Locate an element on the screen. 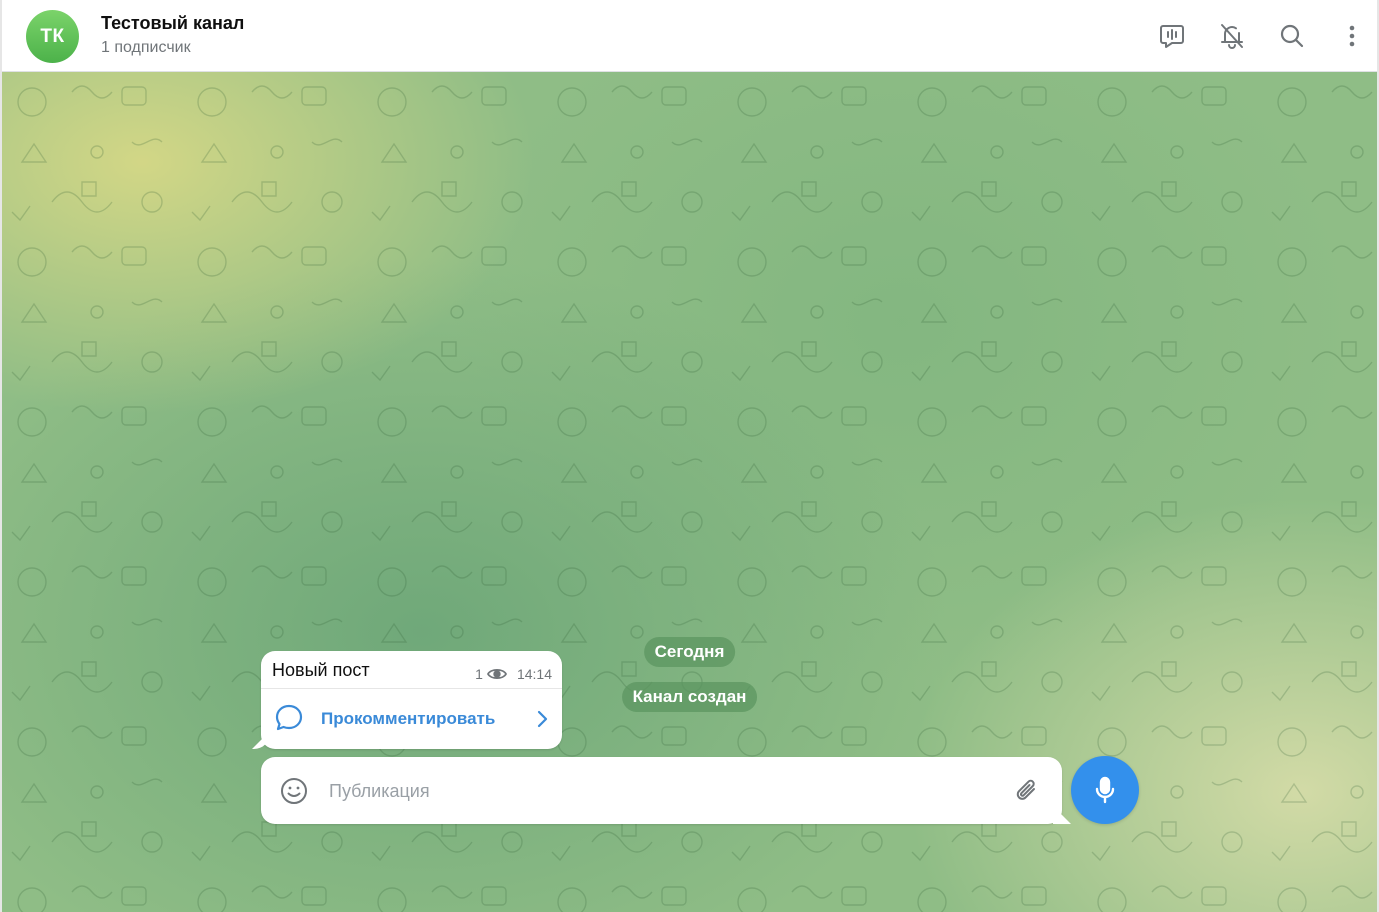 Image resolution: width=1379 pixels, height=912 pixels. message-bubble: Новый пост 1 14:14 Прокомментировать is located at coordinates (411, 700).